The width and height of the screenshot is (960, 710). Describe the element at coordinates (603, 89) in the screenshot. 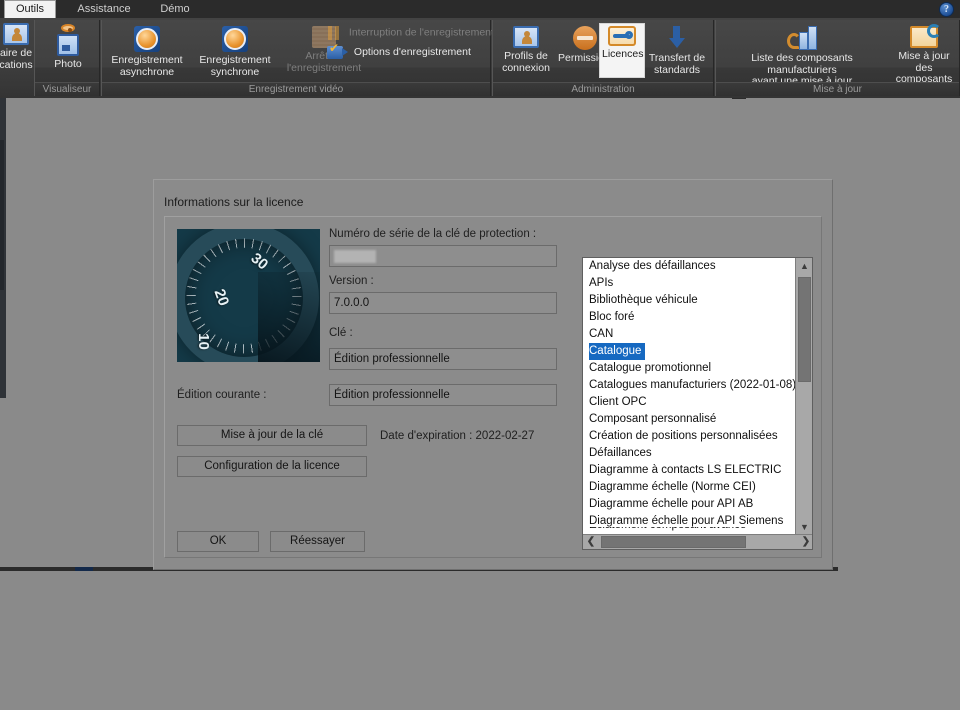

I see `ribbon-group-administration-title: Administration` at that location.